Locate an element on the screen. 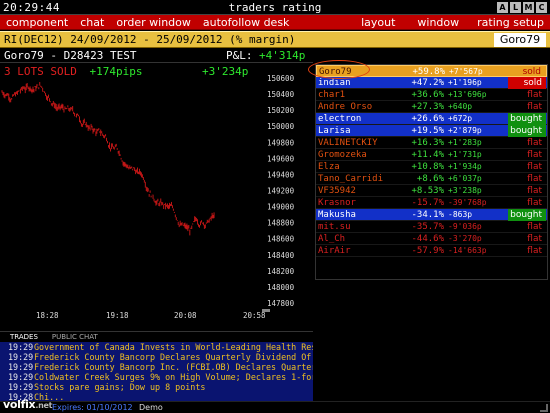 This screenshot has width=550, height=413. lots-sold: 3 LOTS SOLD is located at coordinates (40, 71).